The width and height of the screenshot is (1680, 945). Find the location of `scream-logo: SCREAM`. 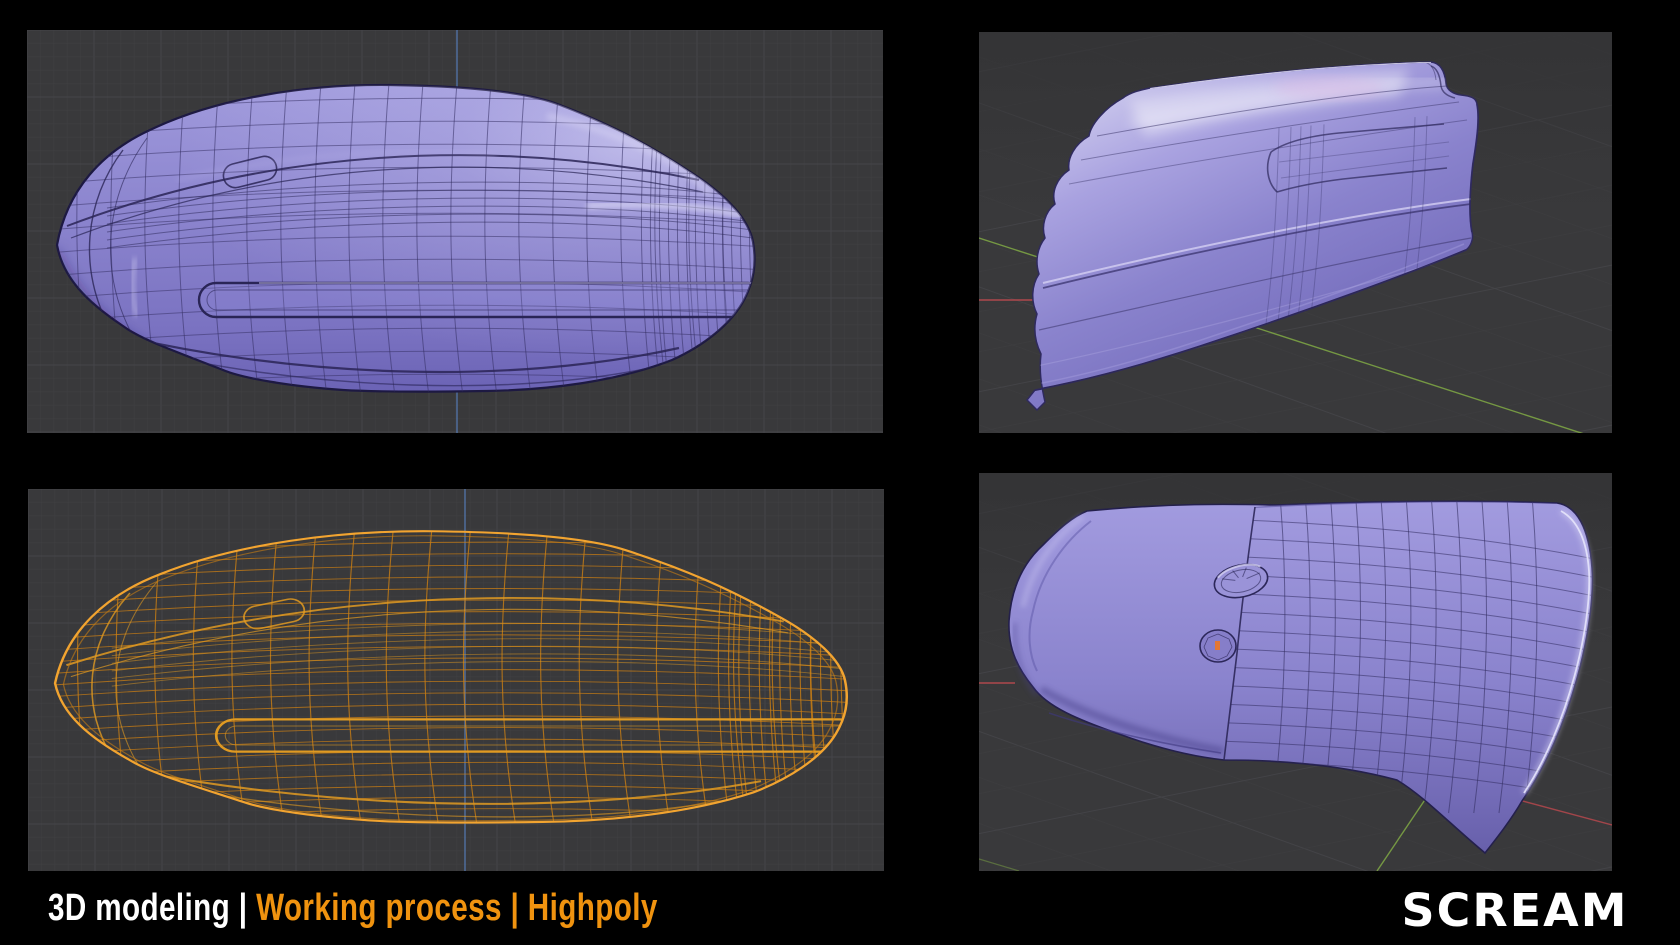

scream-logo: SCREAM is located at coordinates (1514, 910).